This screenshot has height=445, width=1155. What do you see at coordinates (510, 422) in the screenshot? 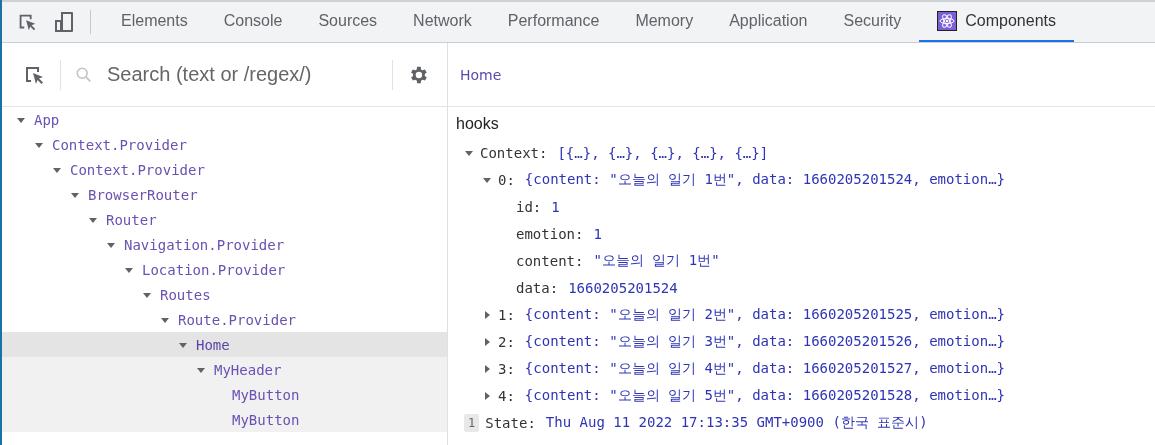
I see `hook-key: State:` at bounding box center [510, 422].